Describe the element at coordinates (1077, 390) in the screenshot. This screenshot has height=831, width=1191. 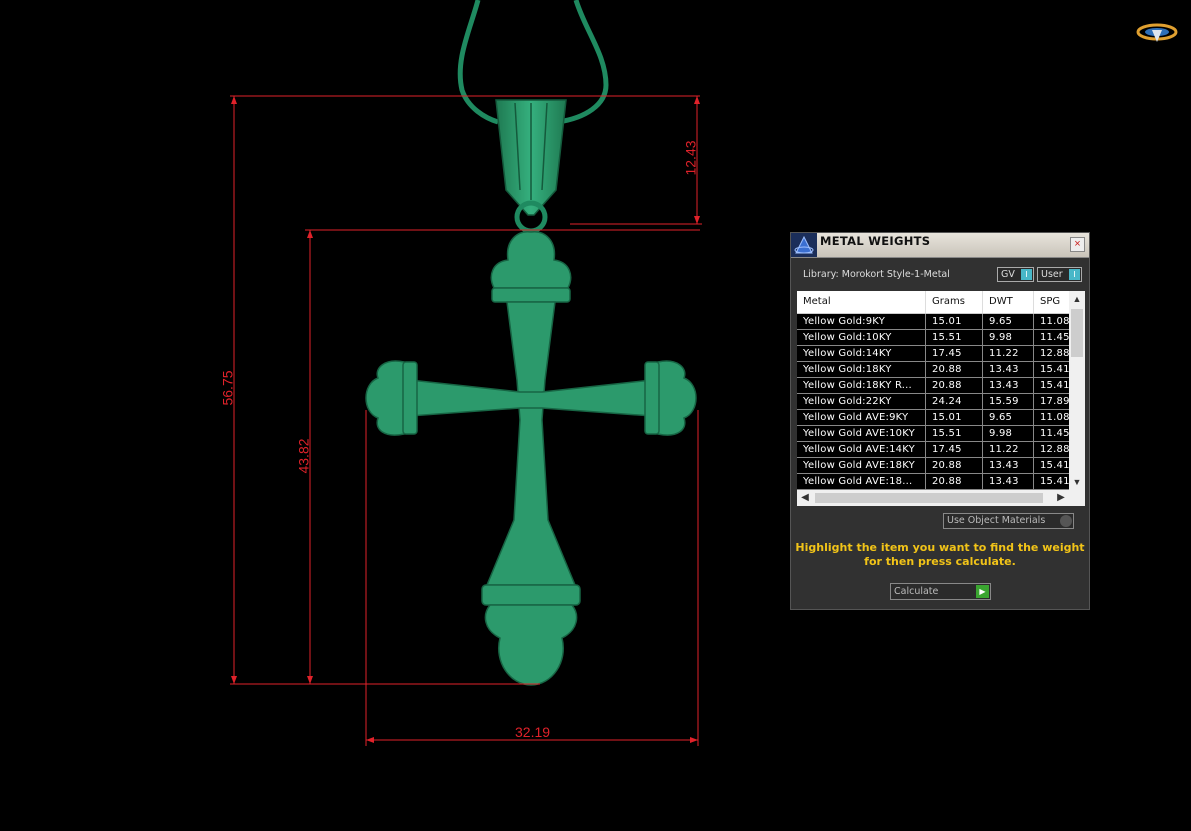
I see `vertical-scrollbar: ▲ ▼` at that location.